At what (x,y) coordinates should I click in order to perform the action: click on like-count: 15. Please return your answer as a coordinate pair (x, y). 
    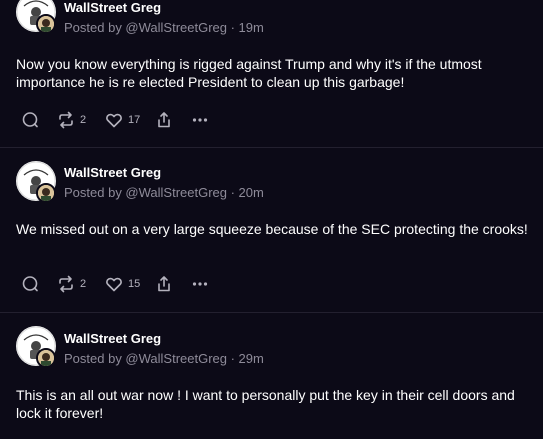
    Looking at the image, I should click on (134, 284).